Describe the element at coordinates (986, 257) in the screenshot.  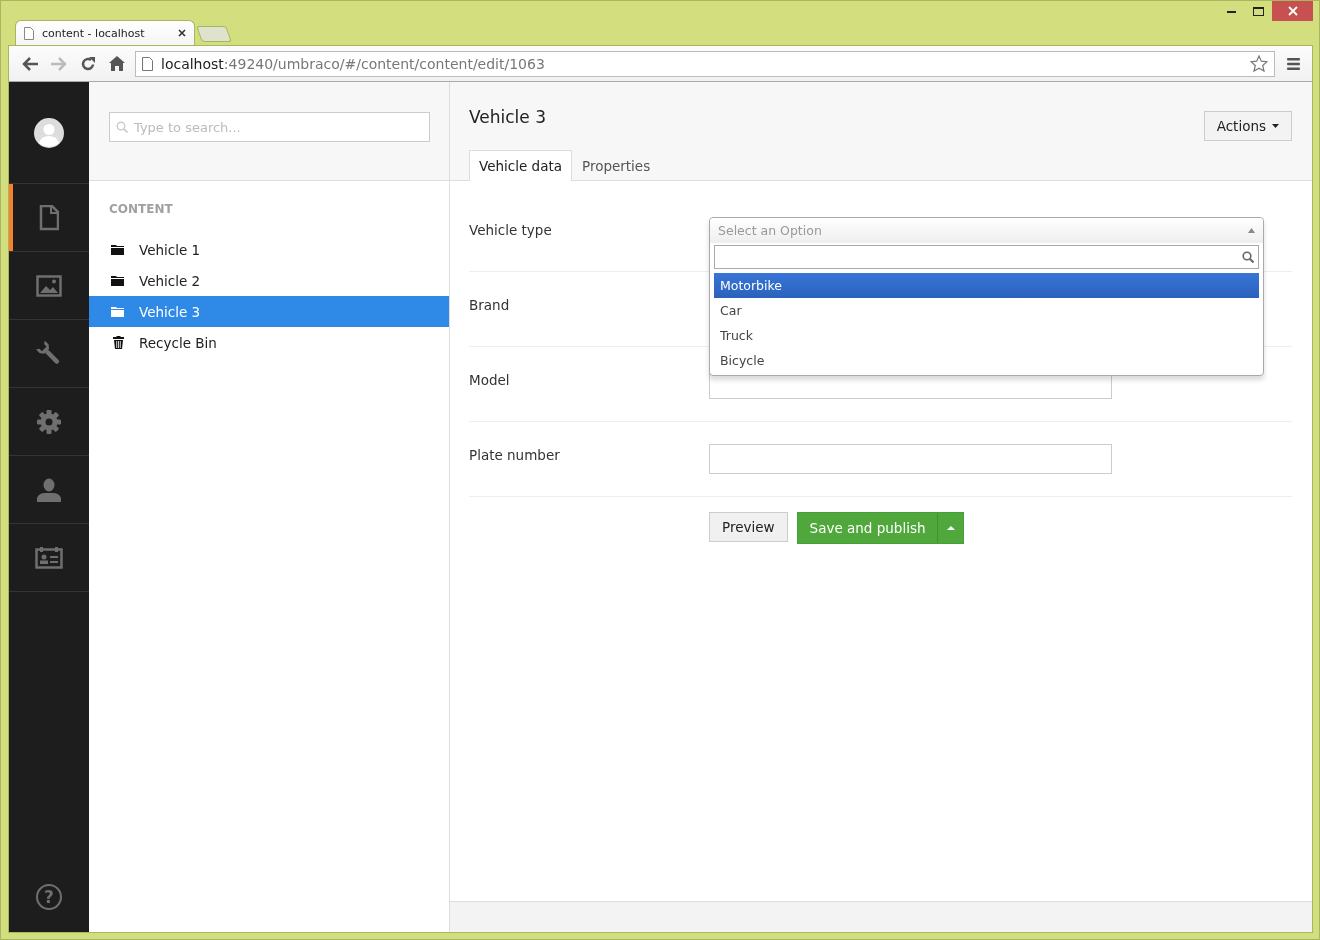
I see `dropdown-search-field` at that location.